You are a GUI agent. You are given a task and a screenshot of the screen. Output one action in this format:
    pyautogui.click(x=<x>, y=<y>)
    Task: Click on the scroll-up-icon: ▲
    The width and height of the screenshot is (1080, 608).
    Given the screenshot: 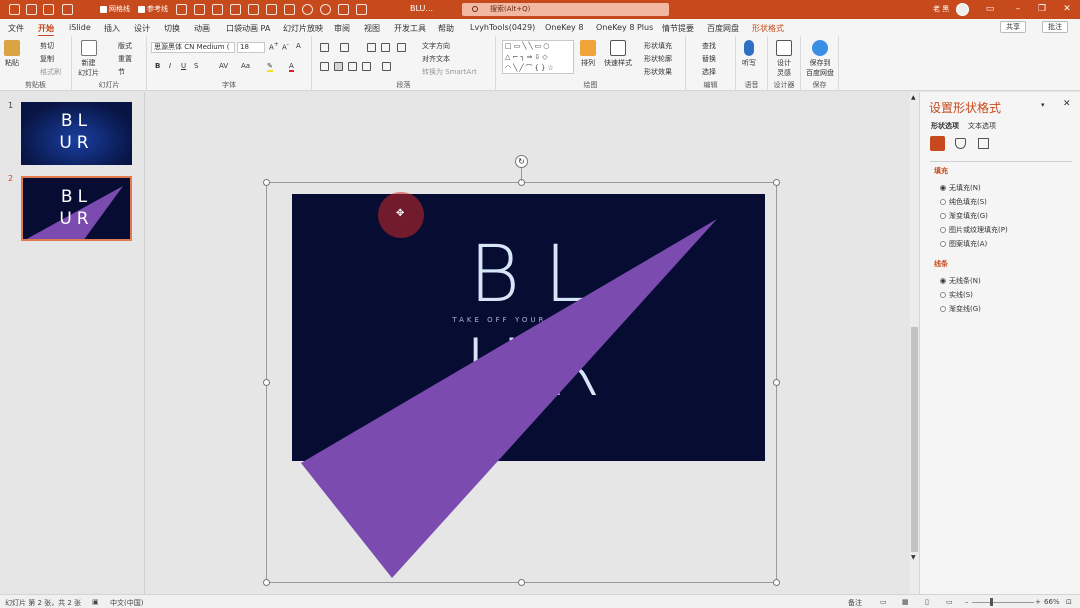 What is the action you would take?
    pyautogui.click(x=913, y=97)
    